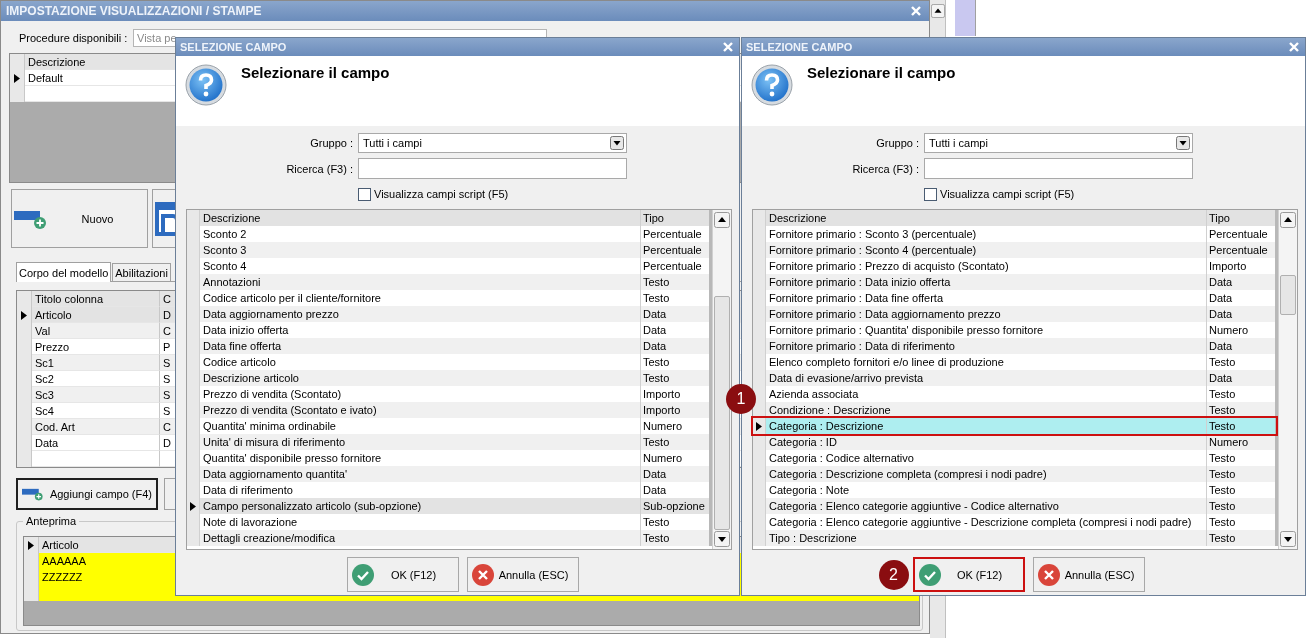  Describe the element at coordinates (74, 38) in the screenshot. I see `field-label: Procedure disponibili :` at that location.